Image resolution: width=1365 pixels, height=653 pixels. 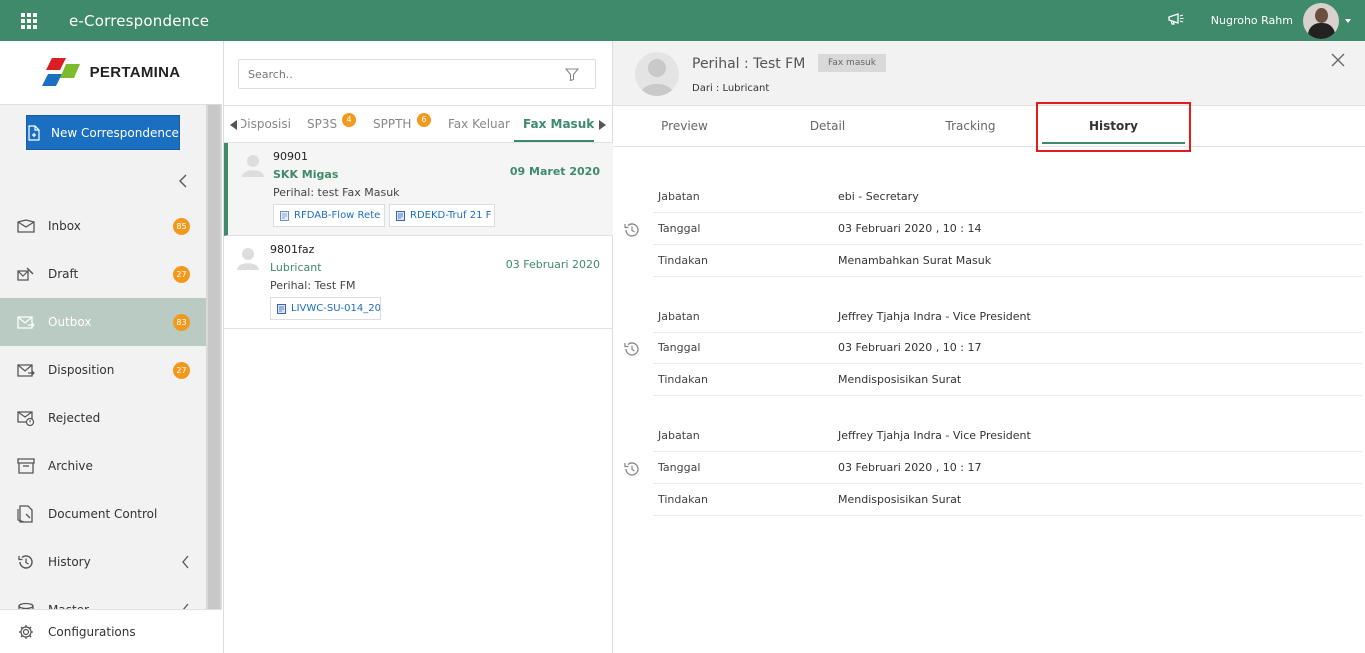 What do you see at coordinates (970, 126) in the screenshot?
I see `tab-tracking: Tracking` at bounding box center [970, 126].